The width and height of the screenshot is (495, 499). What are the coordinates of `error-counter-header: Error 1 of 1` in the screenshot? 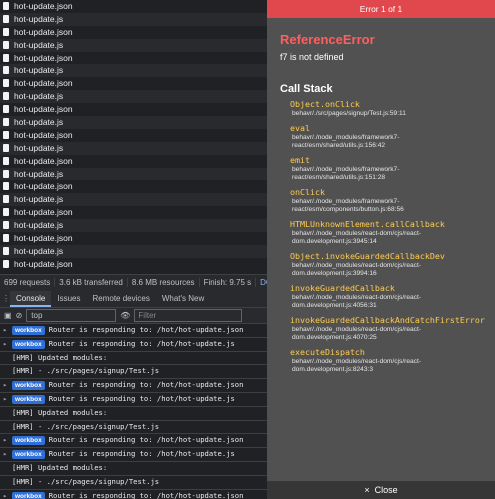 It's located at (381, 9).